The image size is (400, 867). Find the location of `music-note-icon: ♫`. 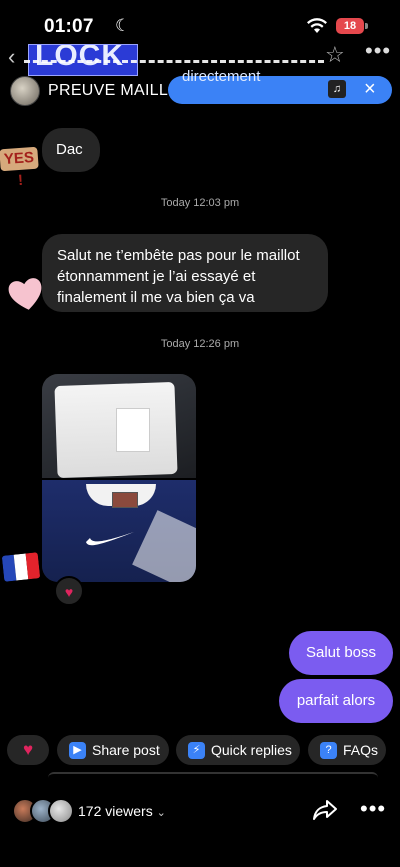

music-note-icon: ♫ is located at coordinates (337, 89).